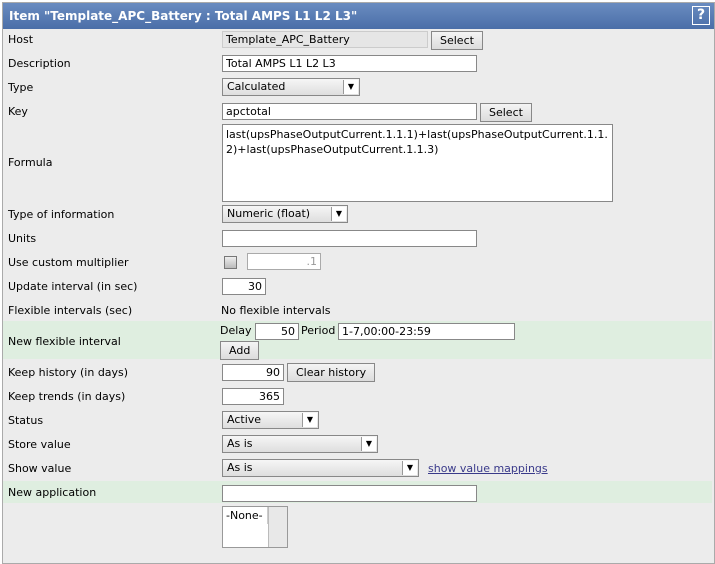  What do you see at coordinates (325, 39) in the screenshot?
I see `host-field: Template_APC_Battery` at bounding box center [325, 39].